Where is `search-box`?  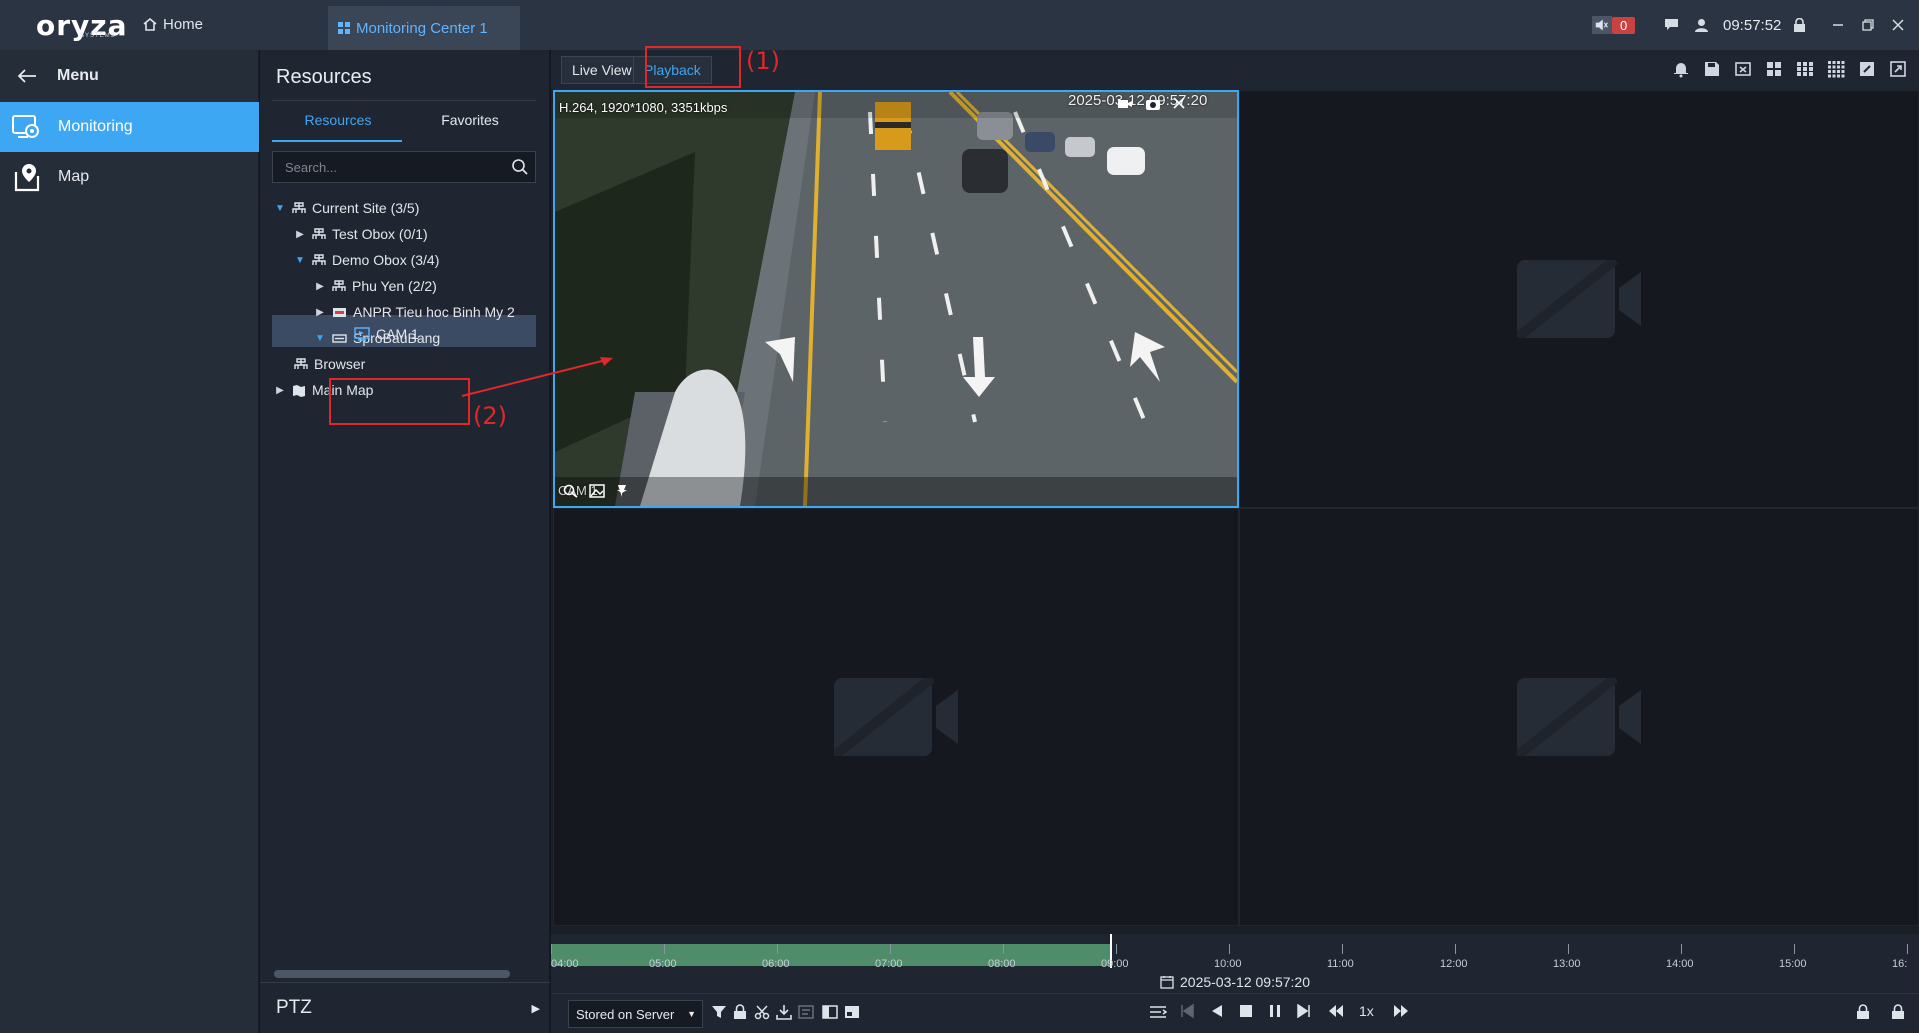
search-box is located at coordinates (404, 167).